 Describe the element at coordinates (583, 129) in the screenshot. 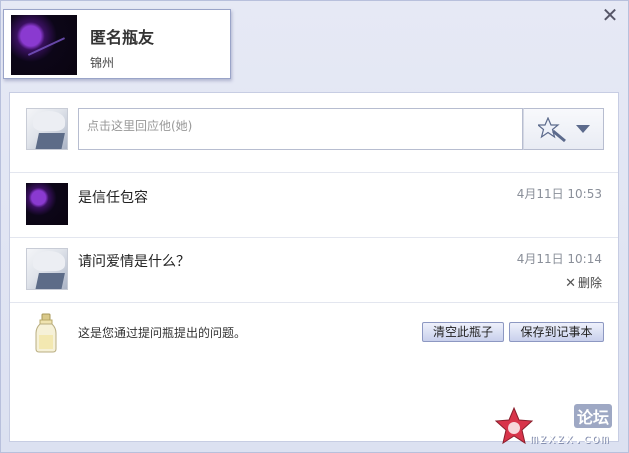

I see `chevron-down-icon` at that location.